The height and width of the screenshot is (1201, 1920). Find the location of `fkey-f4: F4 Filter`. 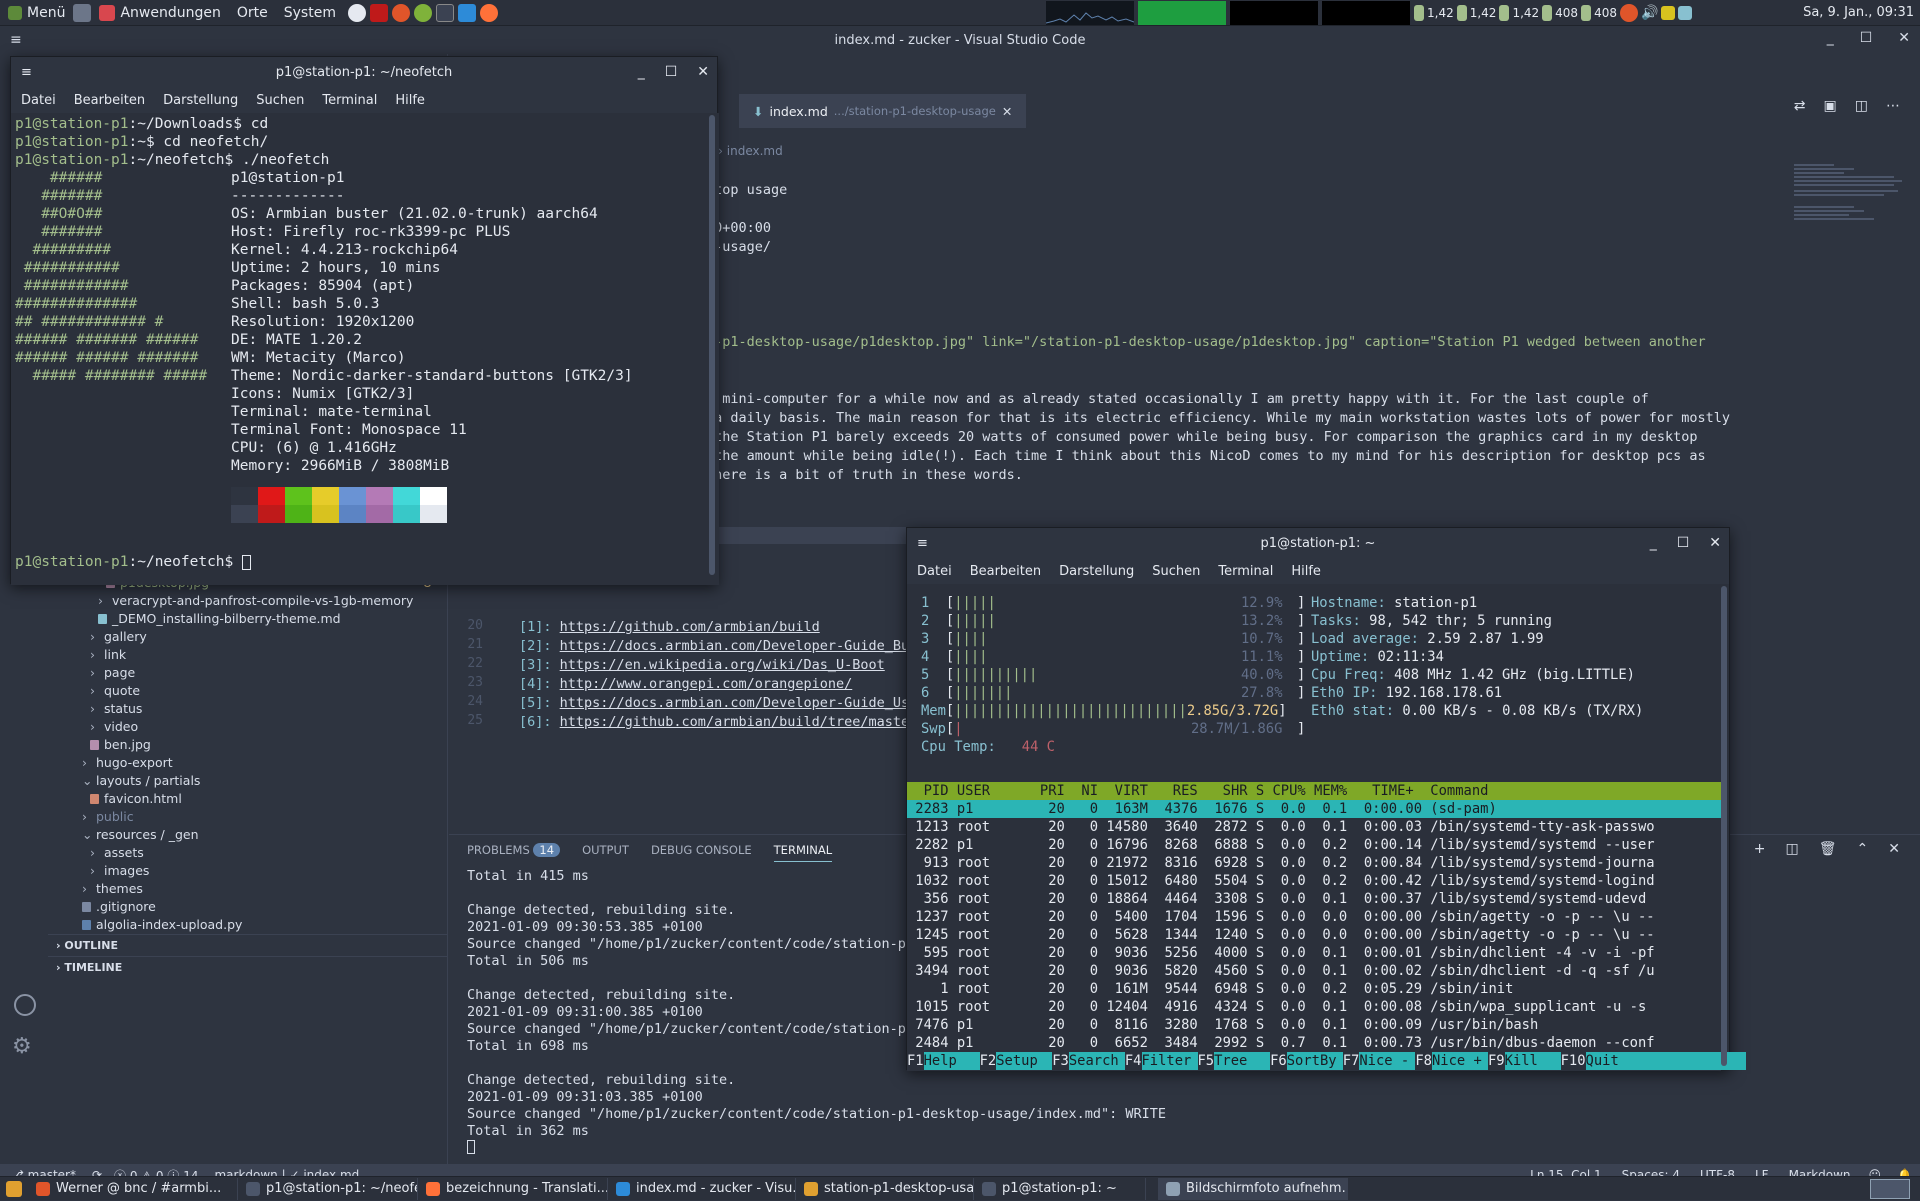

fkey-f4: F4 Filter is located at coordinates (1161, 1061).